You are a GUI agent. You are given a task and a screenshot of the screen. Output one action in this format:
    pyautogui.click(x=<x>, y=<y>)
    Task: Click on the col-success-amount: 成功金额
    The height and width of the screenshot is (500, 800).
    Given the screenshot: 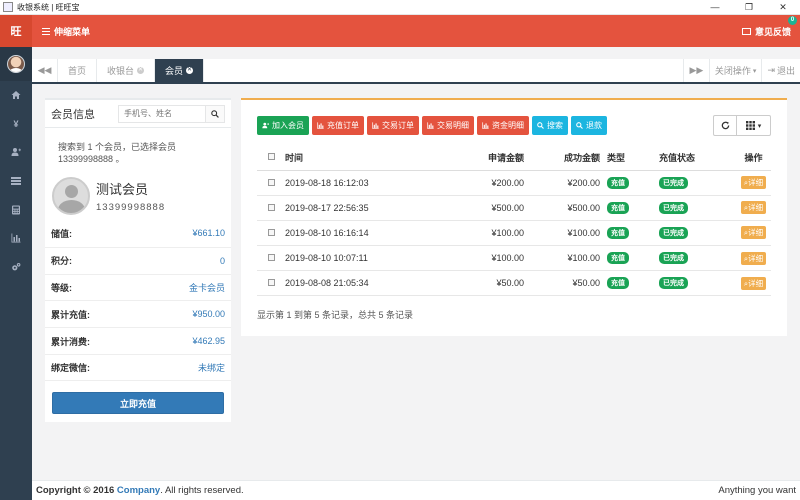 What is the action you would take?
    pyautogui.click(x=562, y=158)
    